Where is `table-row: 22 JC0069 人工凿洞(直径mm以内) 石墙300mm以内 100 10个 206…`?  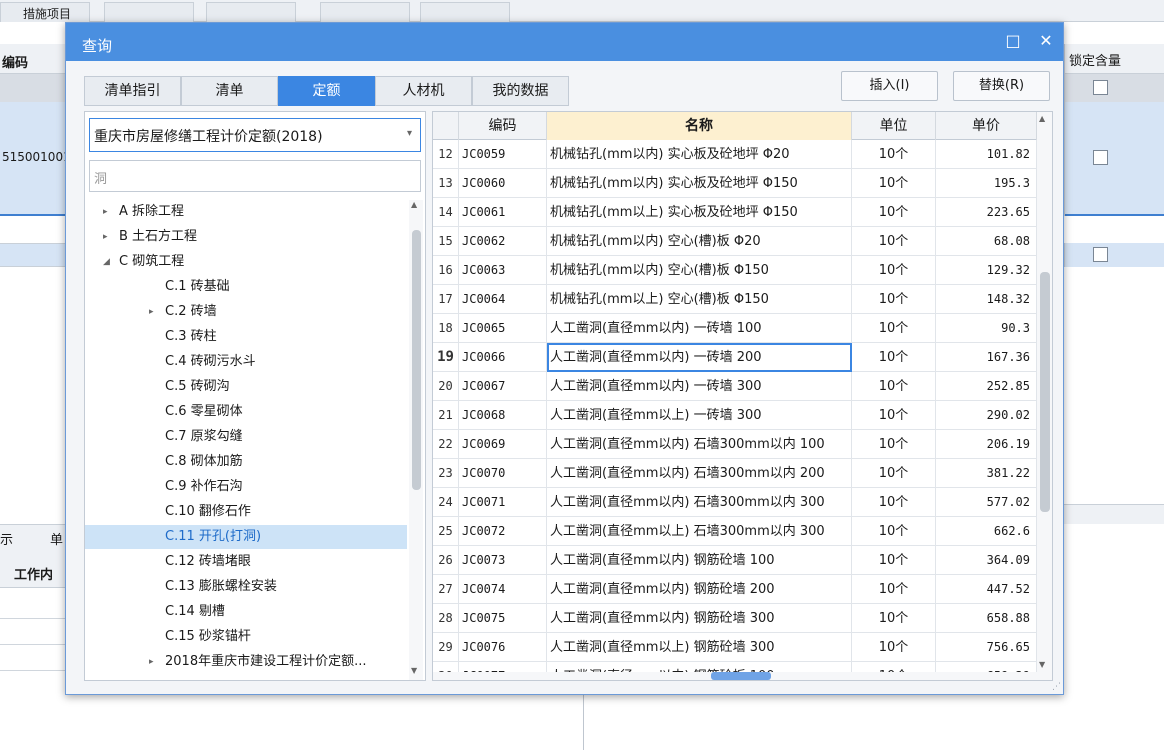
table-row: 22 JC0069 人工凿洞(直径mm以内) 石墙300mm以内 100 10个 206… is located at coordinates (738, 444).